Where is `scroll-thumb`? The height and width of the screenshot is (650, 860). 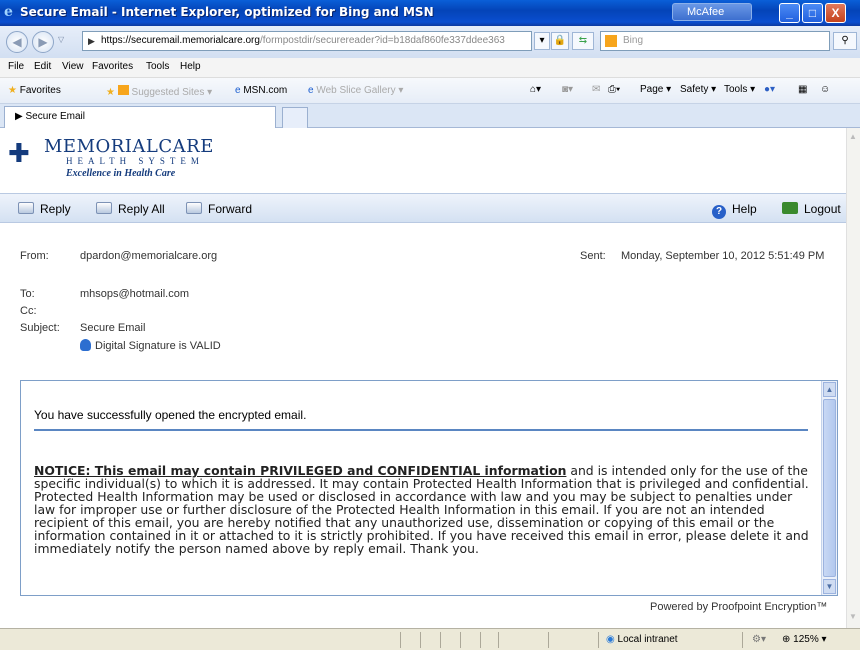
scroll-thumb is located at coordinates (829, 488).